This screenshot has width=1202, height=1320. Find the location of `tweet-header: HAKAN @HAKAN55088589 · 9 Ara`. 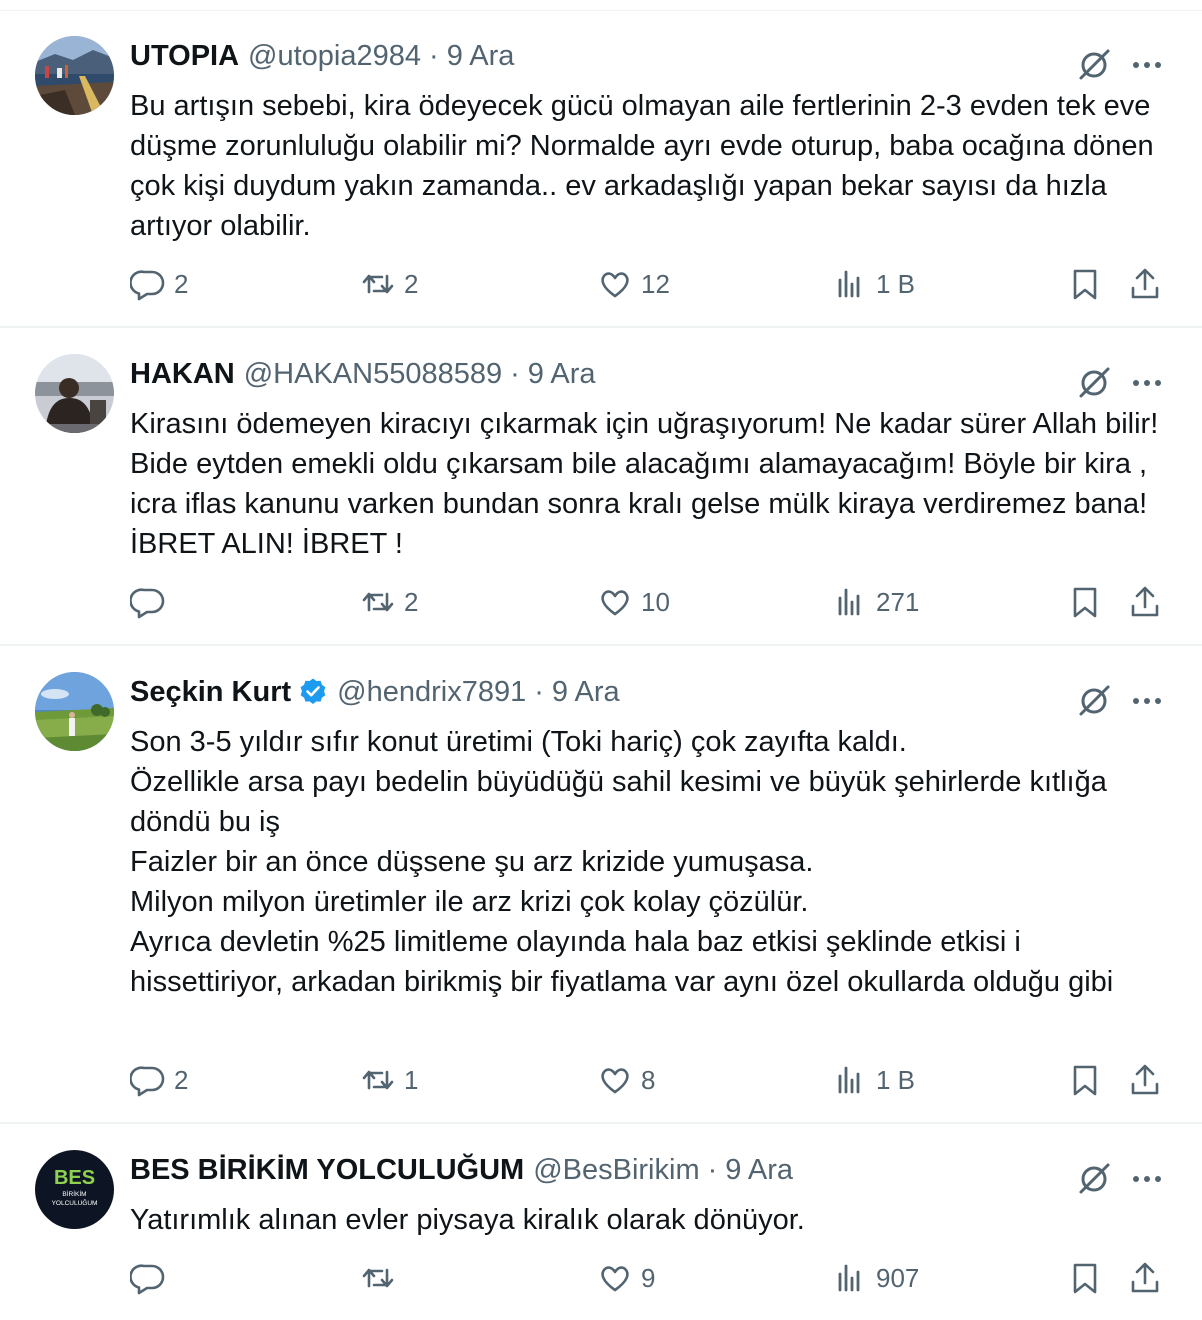

tweet-header: HAKAN @HAKAN55088589 · 9 Ara is located at coordinates (363, 374).